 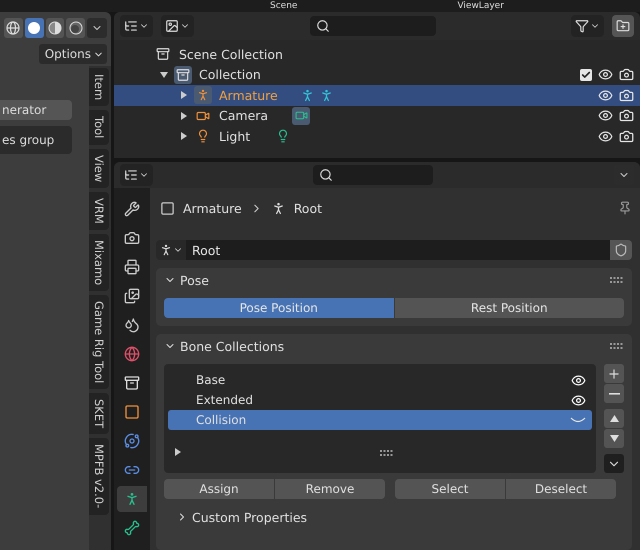 I want to click on minus-icon, so click(x=614, y=393).